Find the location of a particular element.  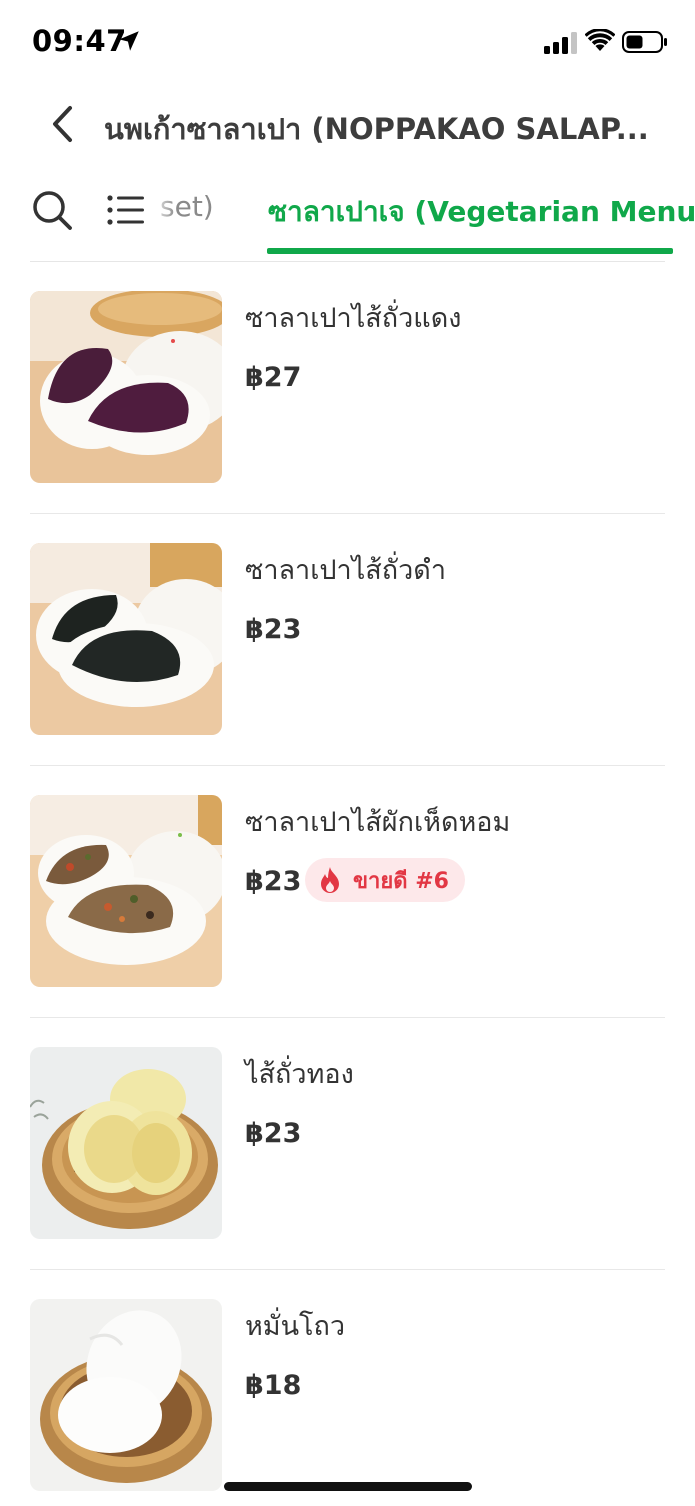

menu-item-name: ซาลาเปาไส้ถั่วดำ is located at coordinates (345, 570).